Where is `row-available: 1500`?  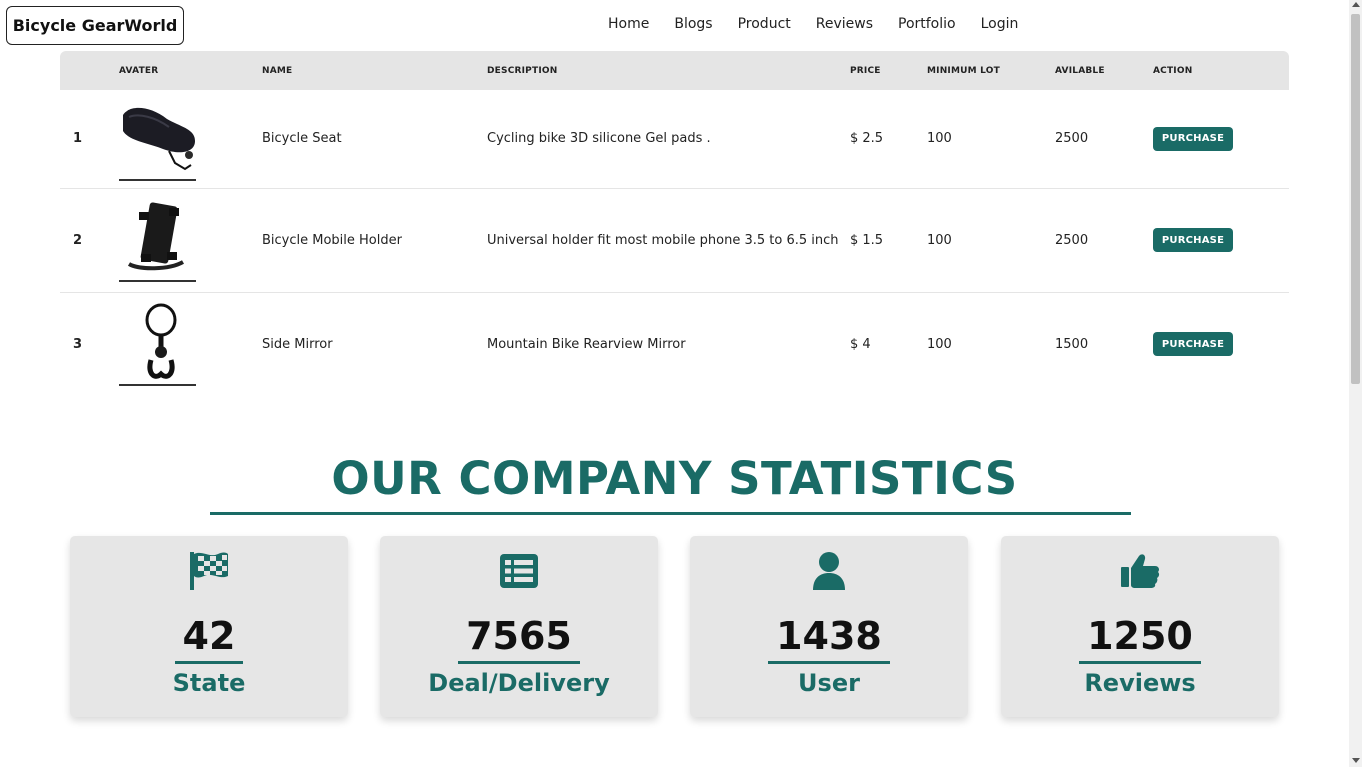
row-available: 1500 is located at coordinates (1072, 344).